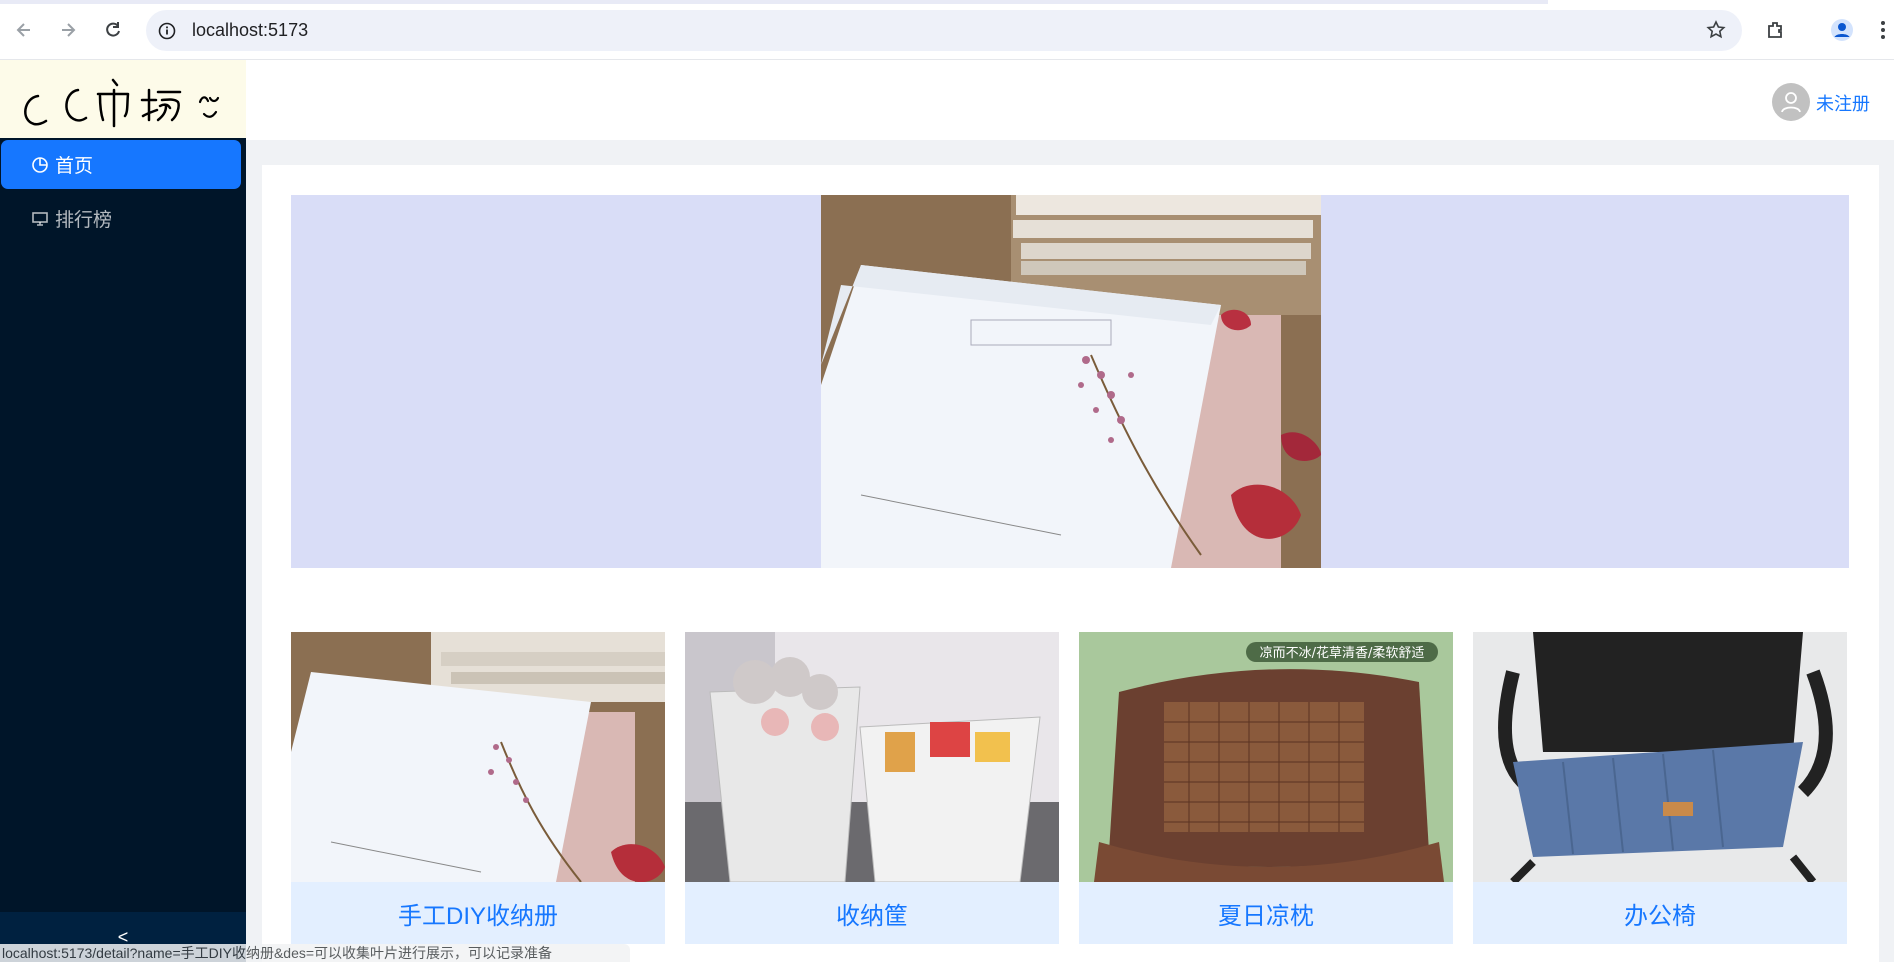 The height and width of the screenshot is (962, 1894). I want to click on bookmark-star-icon, so click(1716, 30).